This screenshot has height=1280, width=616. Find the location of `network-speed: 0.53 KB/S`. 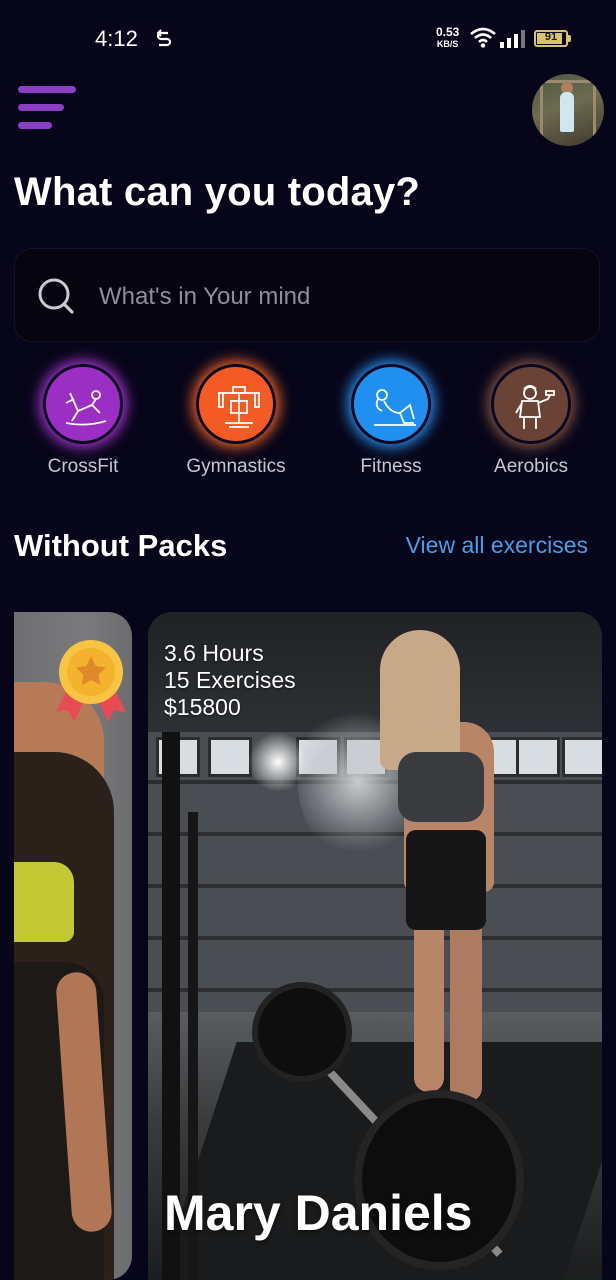

network-speed: 0.53 KB/S is located at coordinates (447, 38).